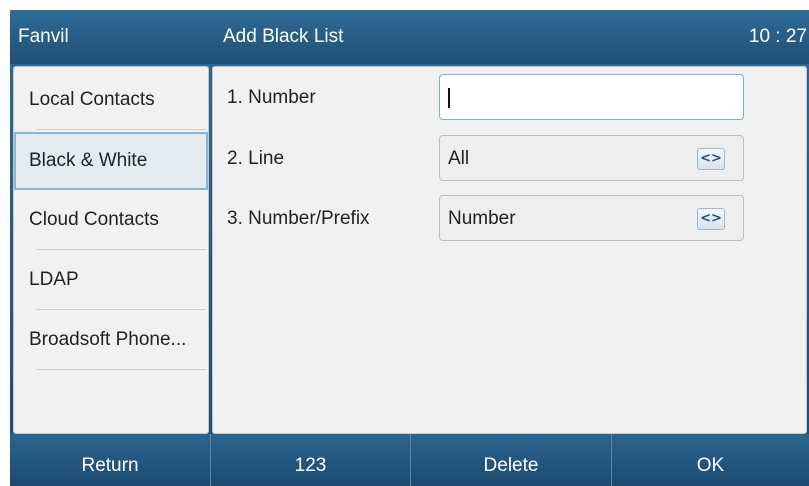 This screenshot has width=809, height=486. What do you see at coordinates (271, 97) in the screenshot?
I see `field-label: 1. Number` at bounding box center [271, 97].